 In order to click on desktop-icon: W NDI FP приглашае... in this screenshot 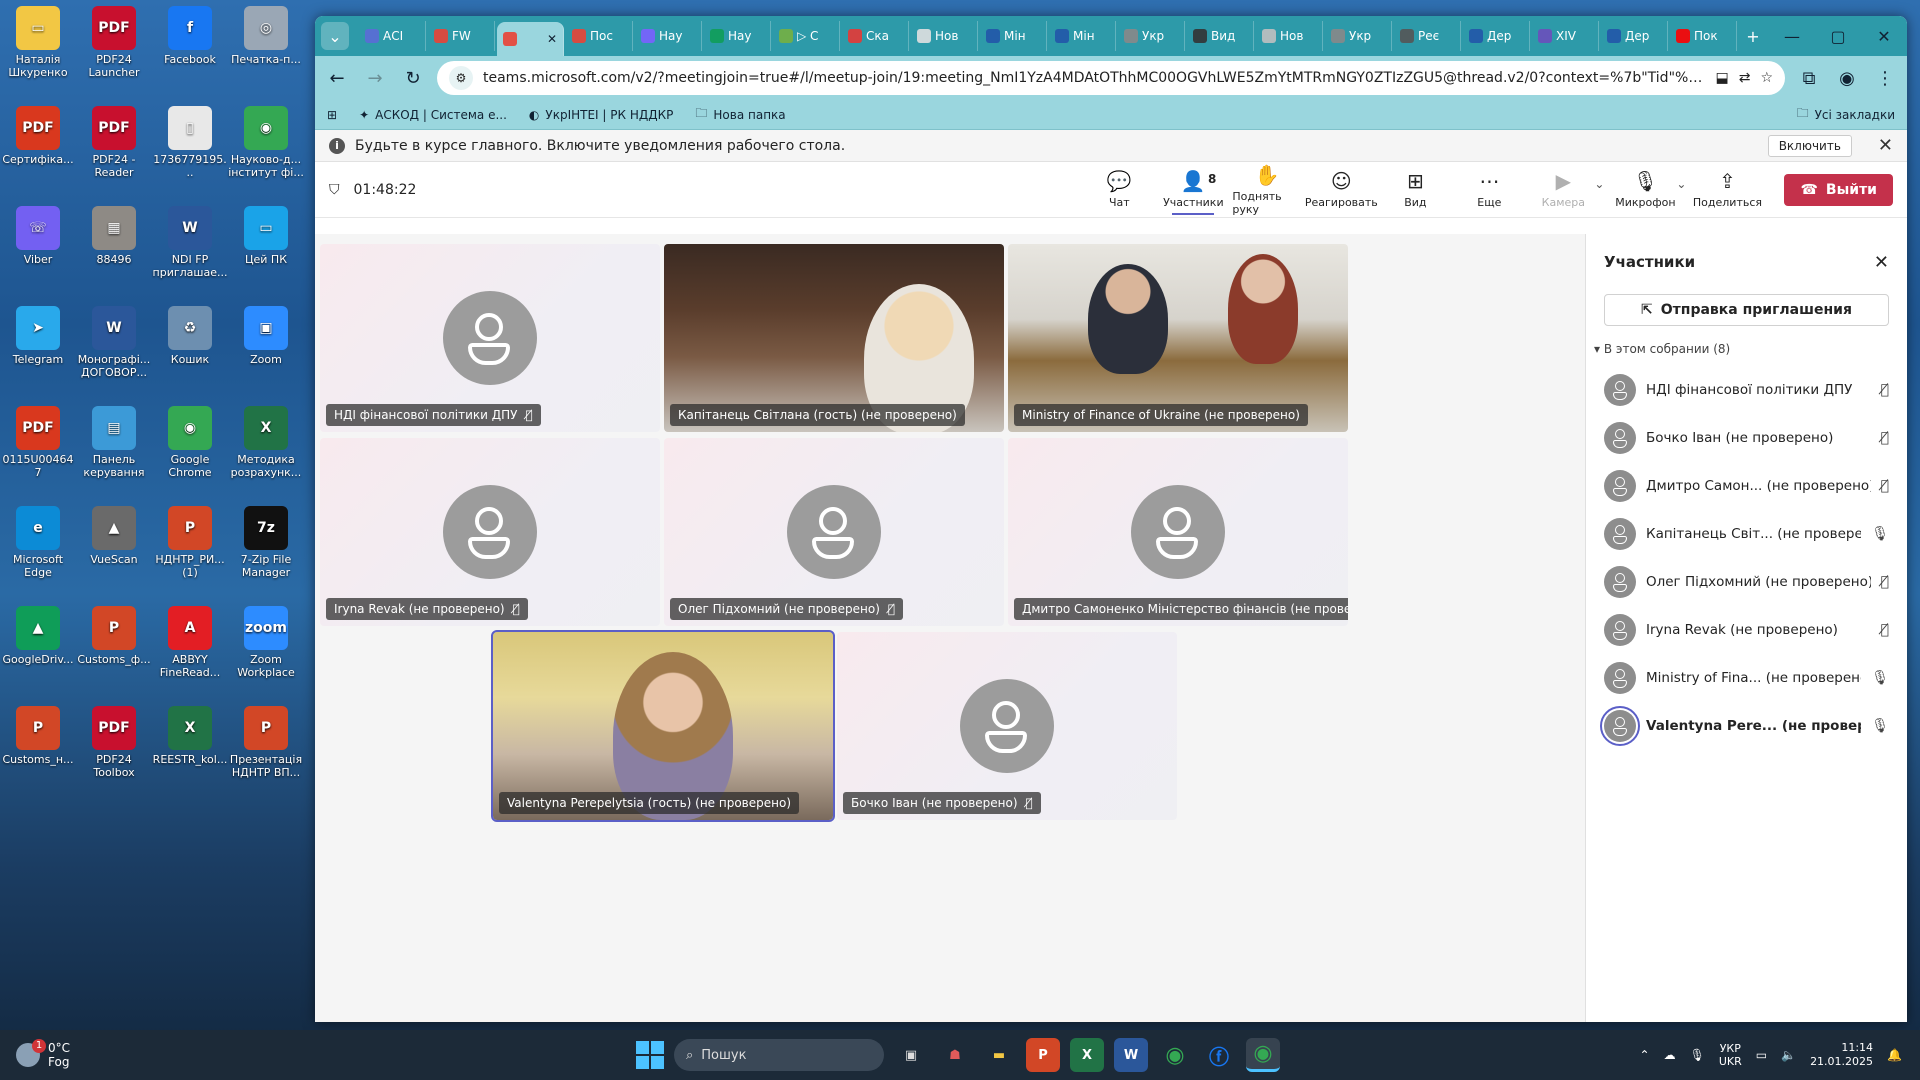, I will do `click(190, 242)`.